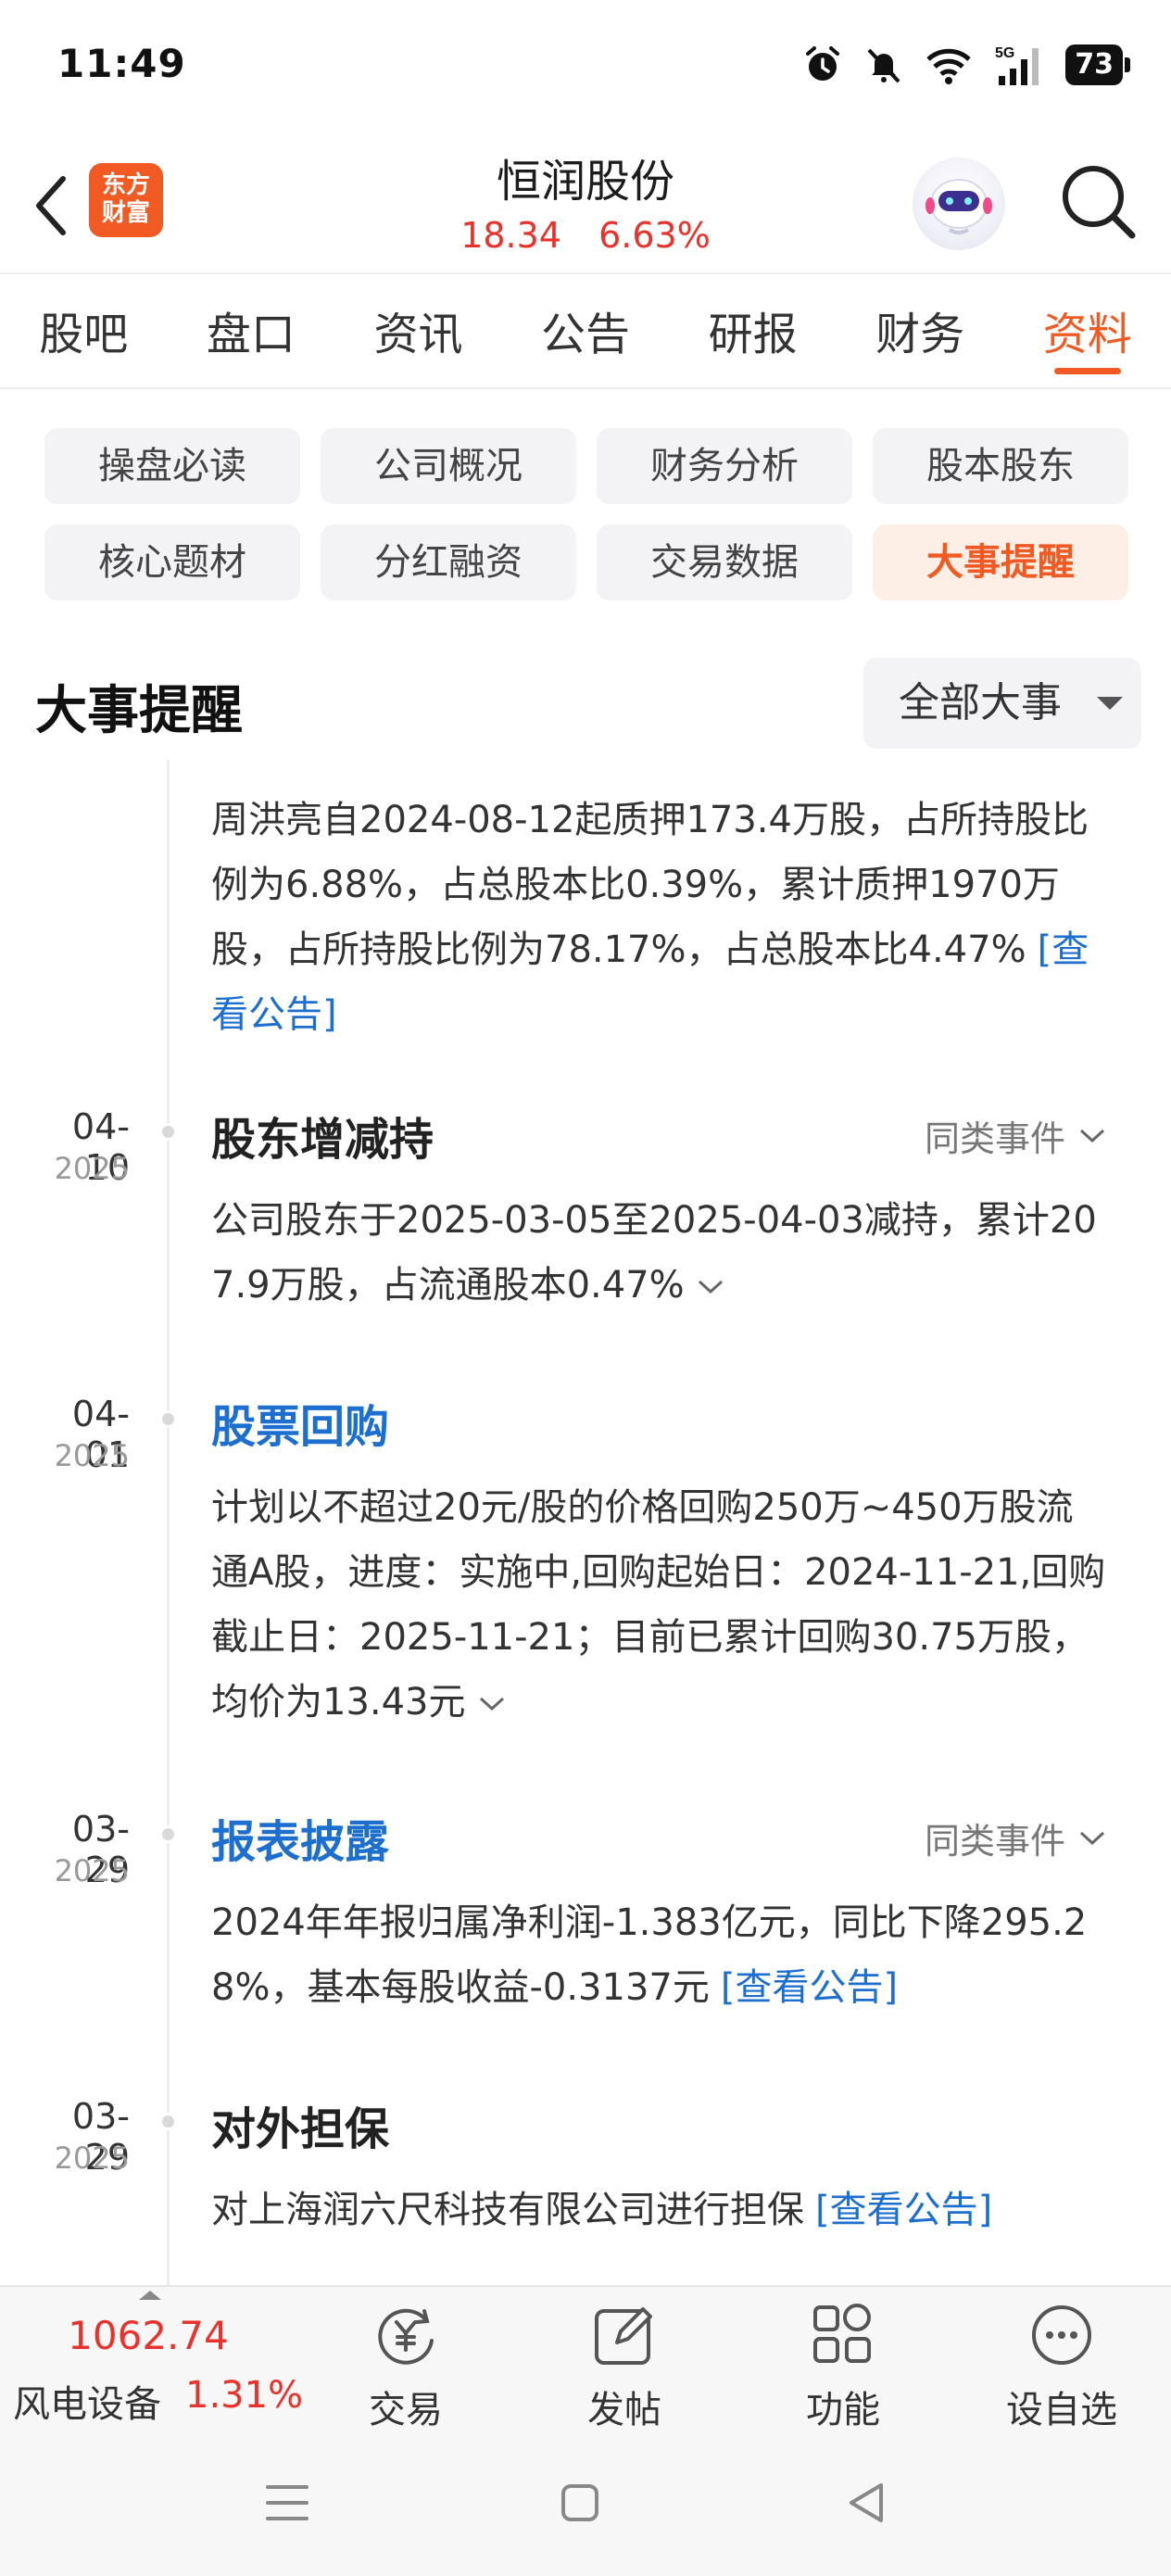 The height and width of the screenshot is (2576, 1171). What do you see at coordinates (449, 562) in the screenshot?
I see `submenu-dividends: 分红融资` at bounding box center [449, 562].